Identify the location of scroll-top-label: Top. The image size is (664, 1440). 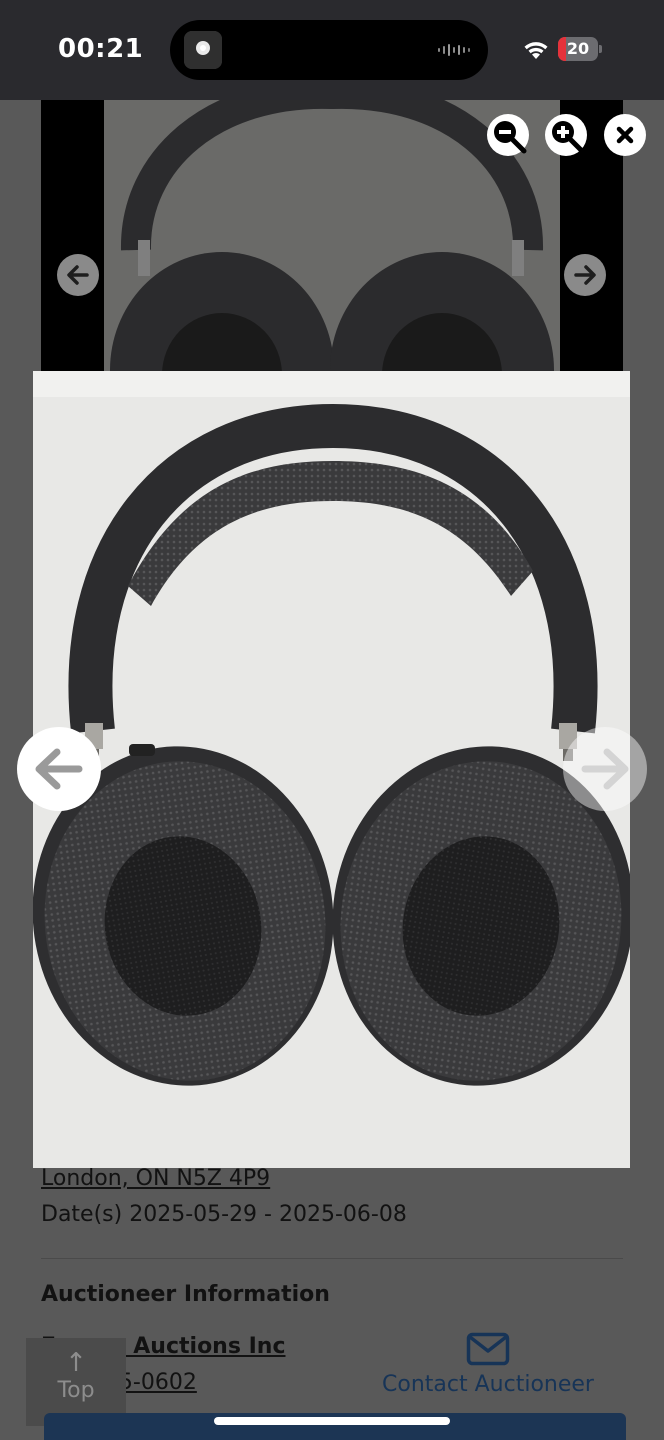
(76, 1390).